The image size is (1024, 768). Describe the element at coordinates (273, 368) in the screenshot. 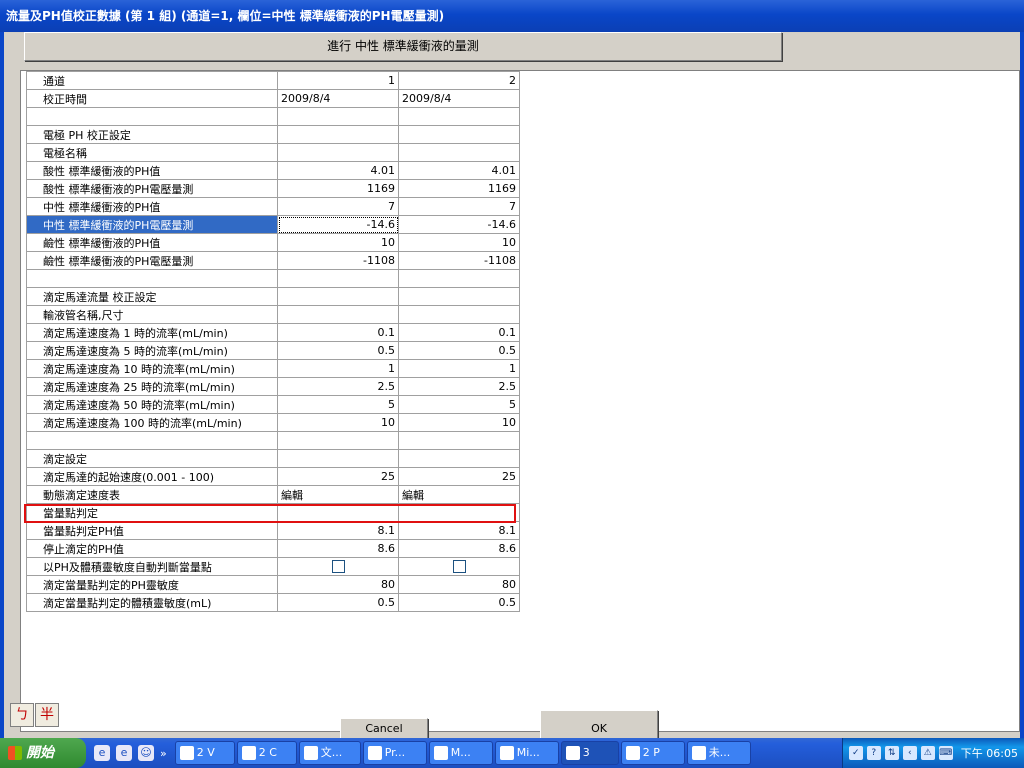

I see `table-row: 滴定馬達速度為 10 時的流率(mL/min) 1 1` at that location.